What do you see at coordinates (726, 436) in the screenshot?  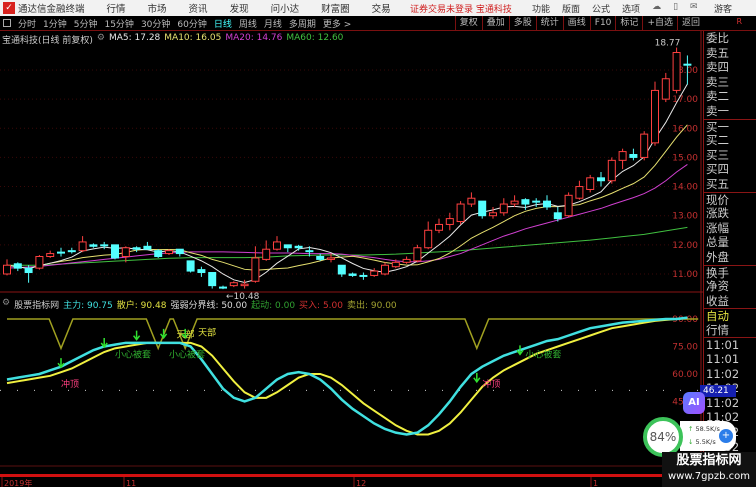 I see `plus-icon: +` at bounding box center [726, 436].